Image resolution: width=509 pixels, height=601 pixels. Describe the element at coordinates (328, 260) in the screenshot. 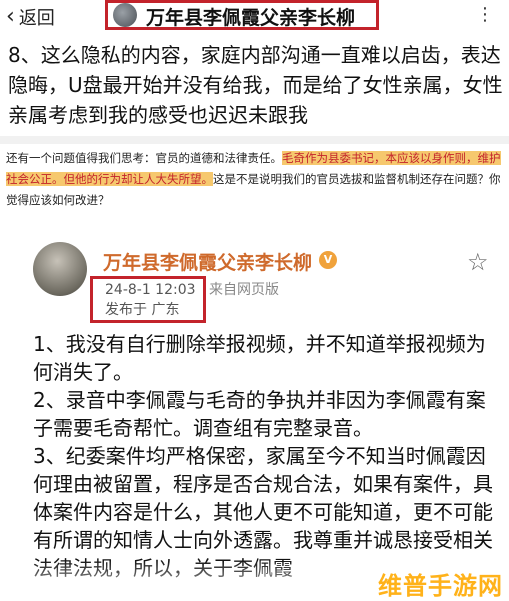

I see `verified-badge-icon: V` at that location.